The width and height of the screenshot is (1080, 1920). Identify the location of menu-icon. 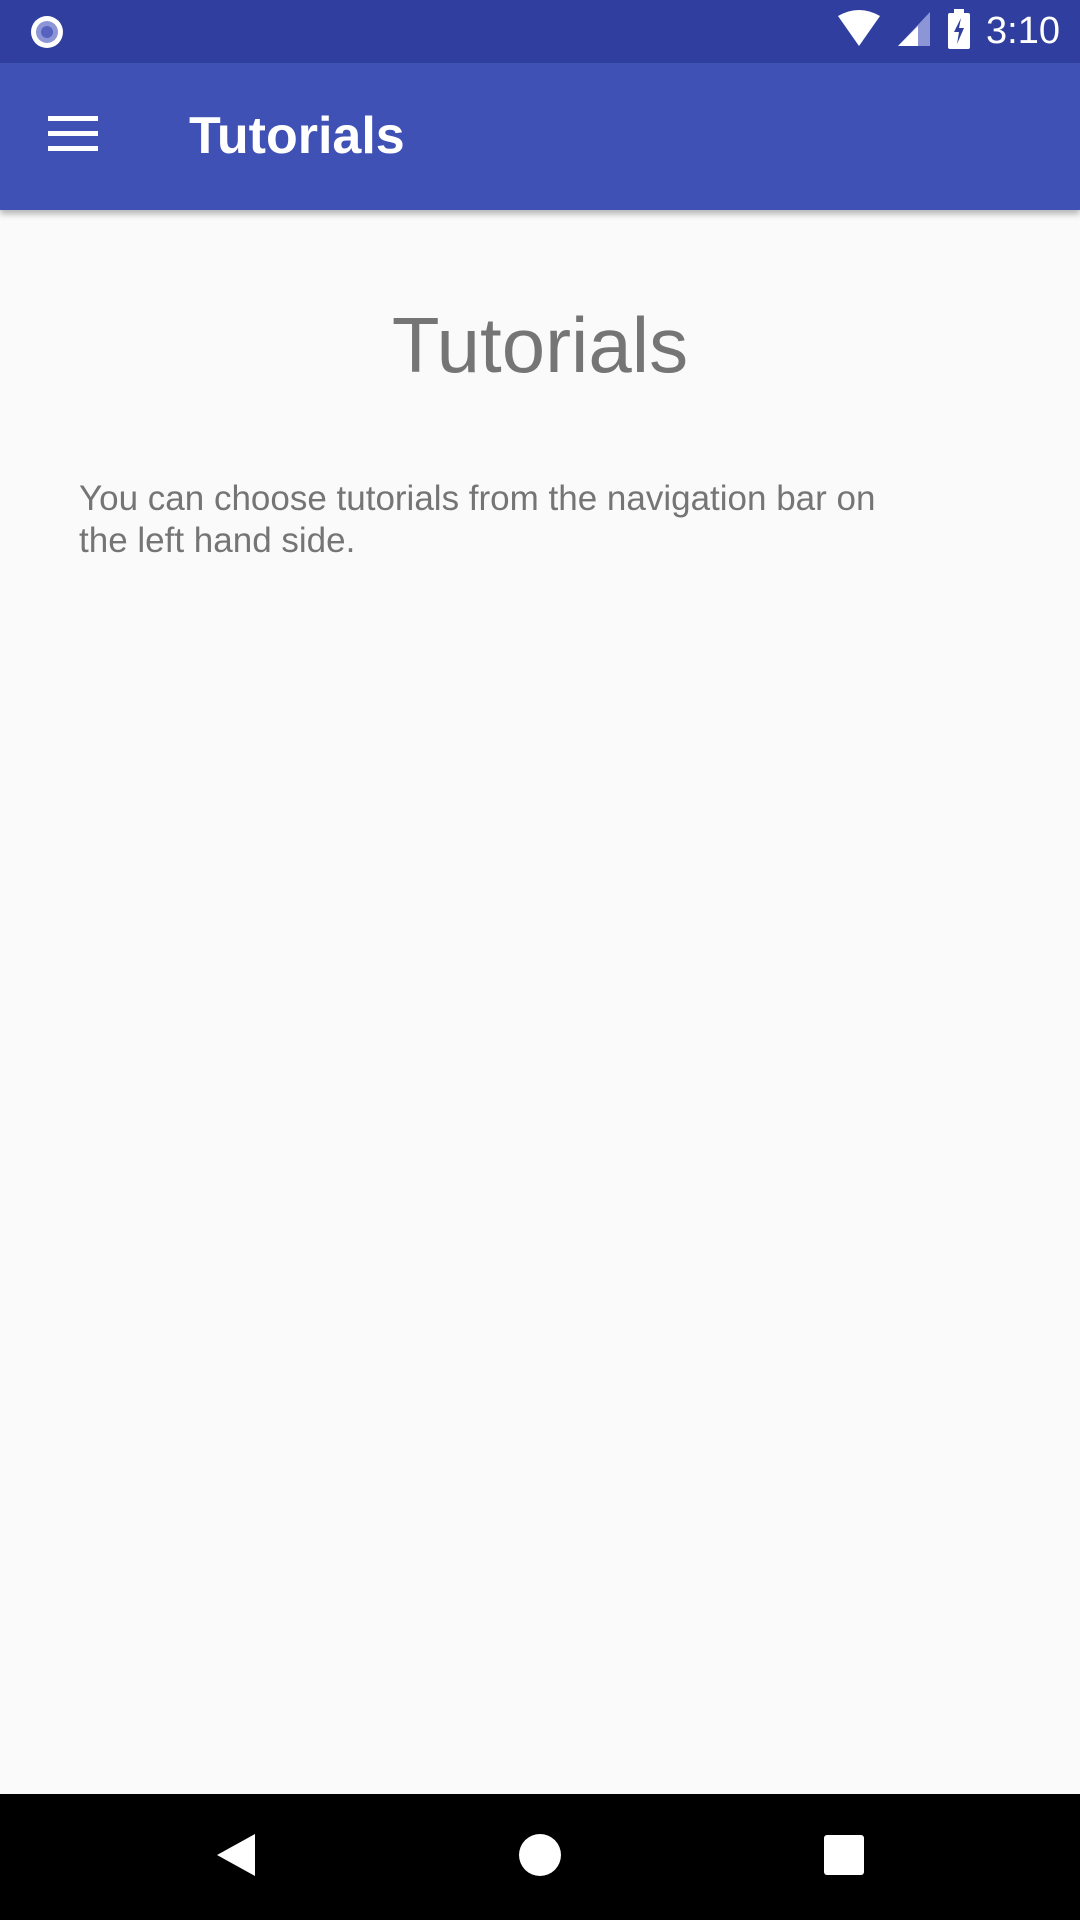
(73, 136).